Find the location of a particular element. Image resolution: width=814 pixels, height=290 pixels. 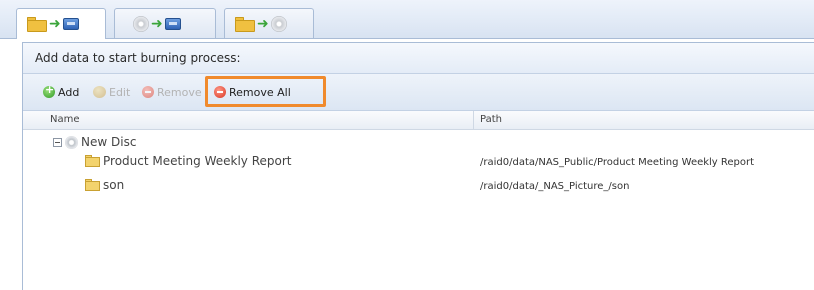

disc-icon is located at coordinates (71, 142).